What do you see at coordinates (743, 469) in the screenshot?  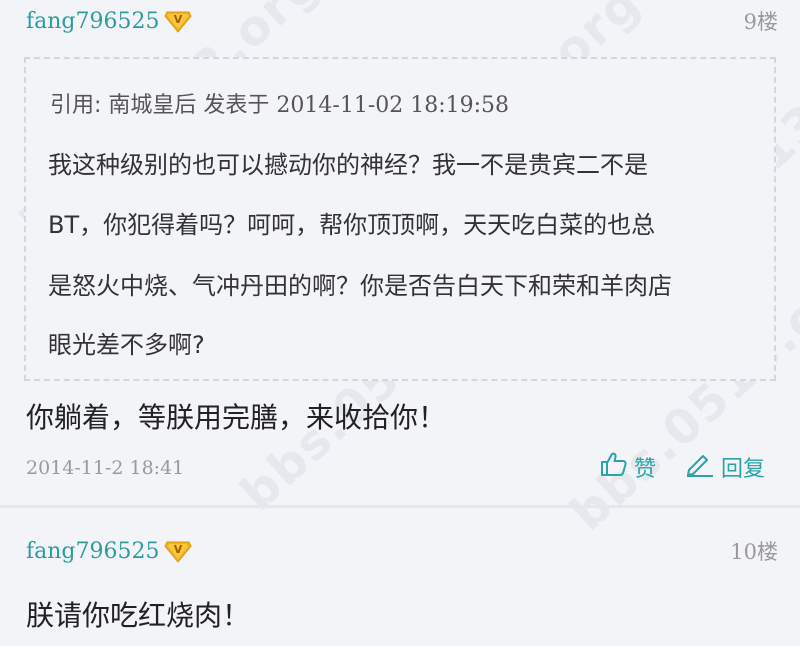 I see `reply-label: 回复` at bounding box center [743, 469].